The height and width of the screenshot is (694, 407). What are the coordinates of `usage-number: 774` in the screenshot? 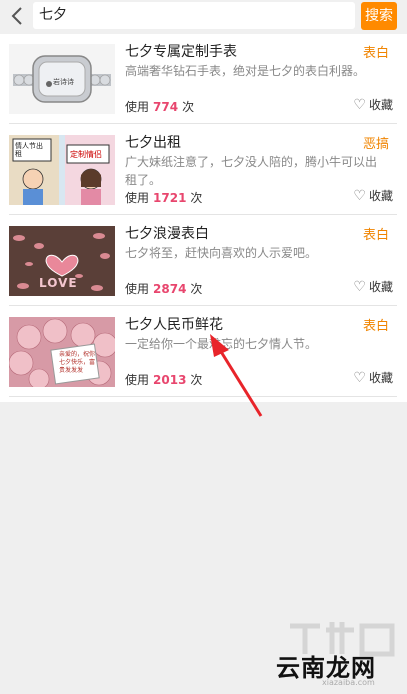 It's located at (166, 107).